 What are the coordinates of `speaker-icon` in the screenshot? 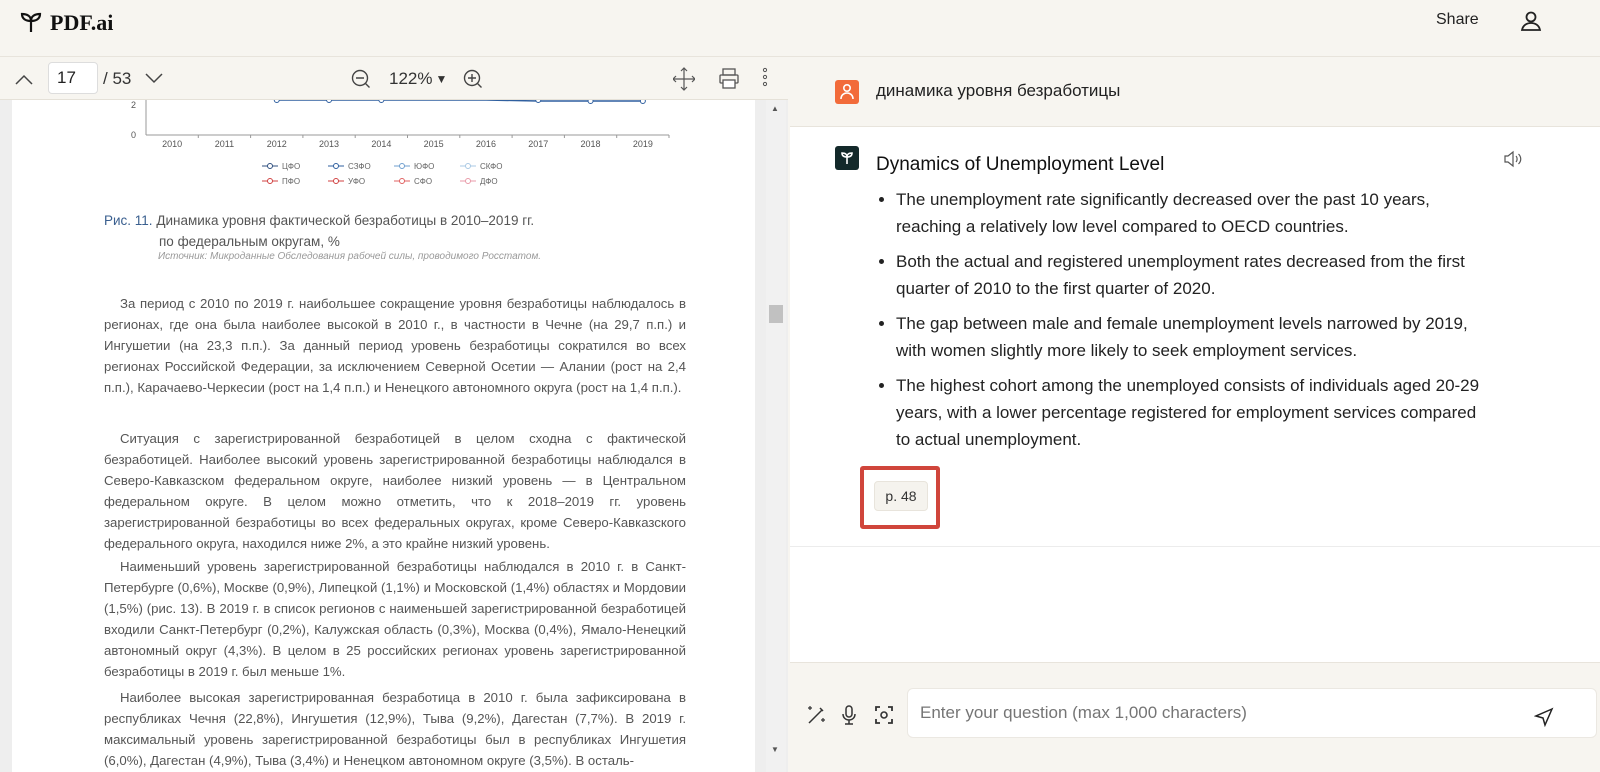 It's located at (1513, 159).